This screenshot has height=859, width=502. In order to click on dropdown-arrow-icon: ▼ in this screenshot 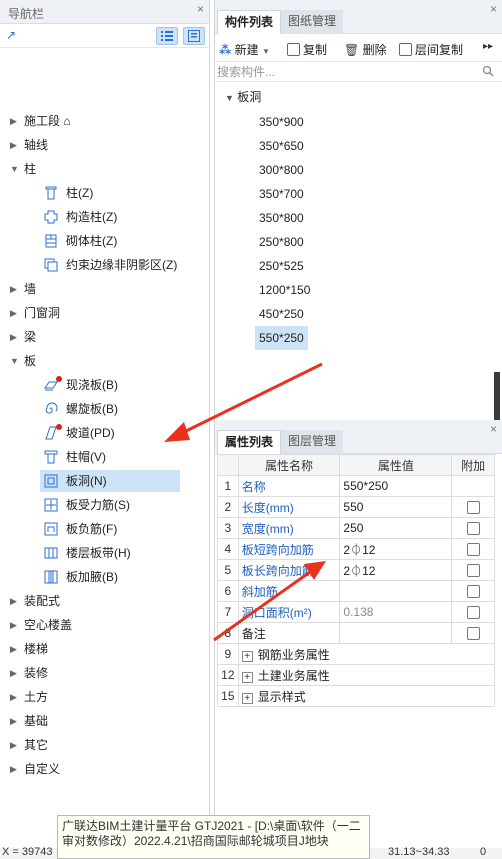, I will do `click(266, 51)`.